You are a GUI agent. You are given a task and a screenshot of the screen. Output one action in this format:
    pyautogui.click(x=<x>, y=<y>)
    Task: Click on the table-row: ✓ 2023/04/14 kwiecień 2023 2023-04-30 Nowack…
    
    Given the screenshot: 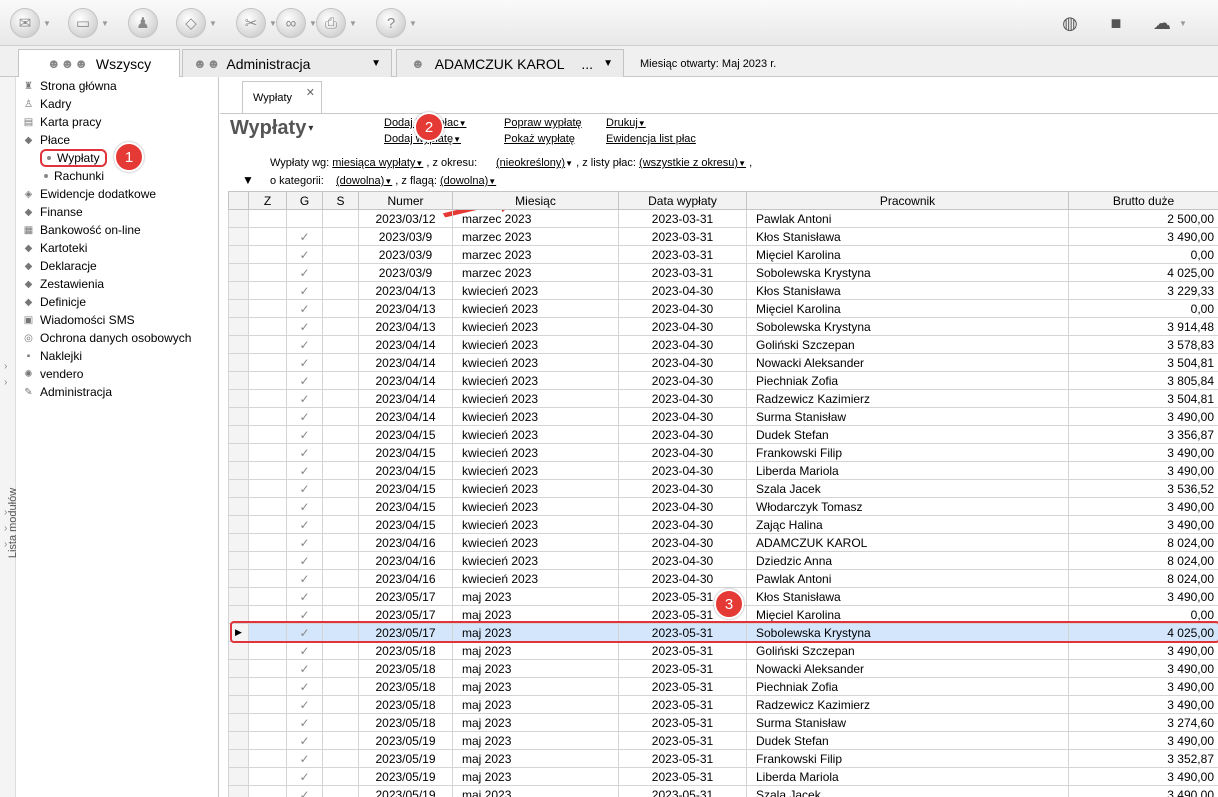 What is the action you would take?
    pyautogui.click(x=723, y=362)
    